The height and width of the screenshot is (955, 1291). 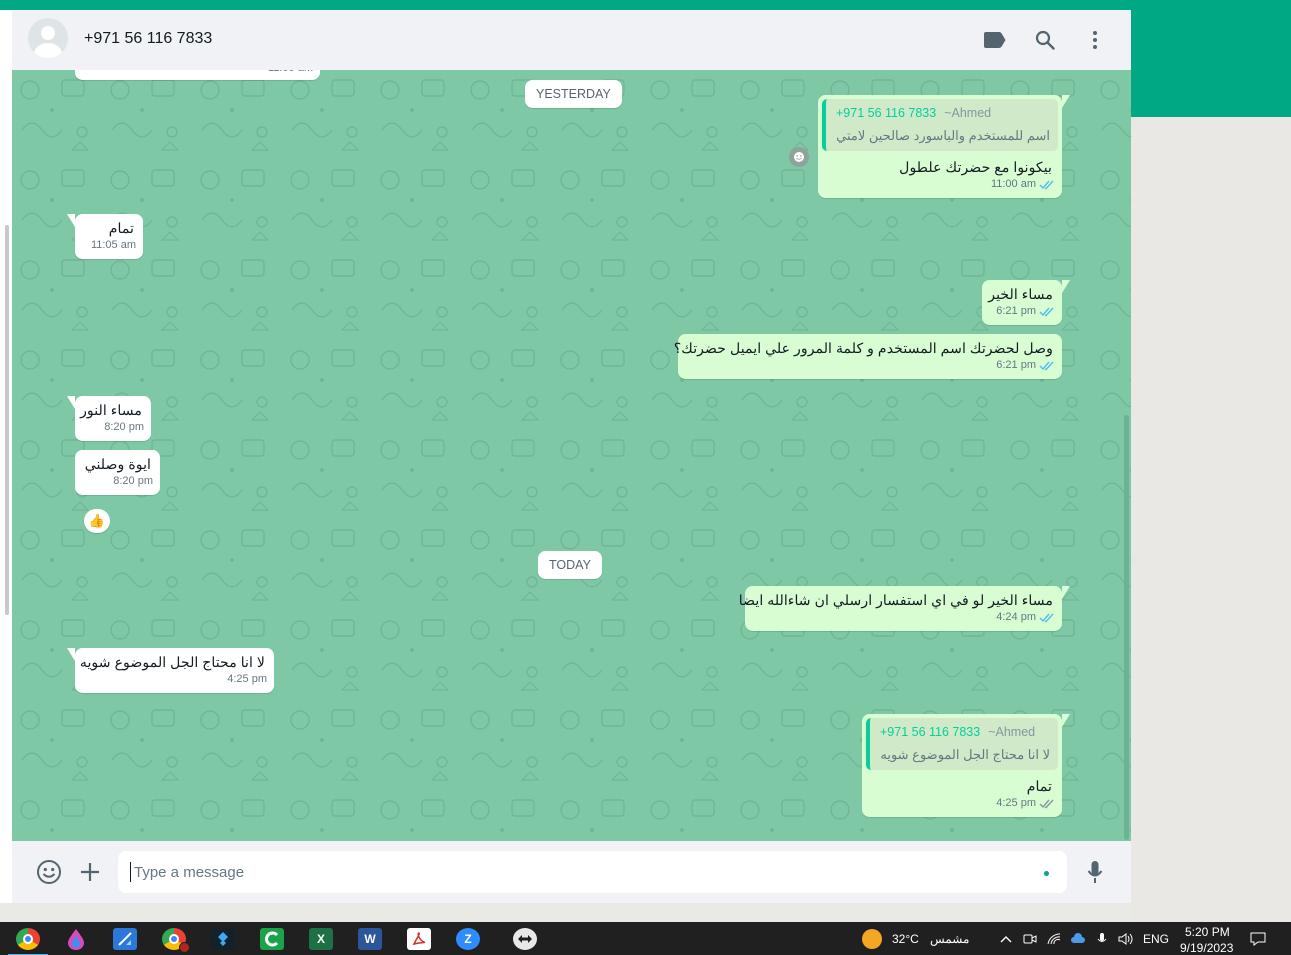 What do you see at coordinates (943, 135) in the screenshot?
I see `quoted-text: اسم للمستخدم والباسورد صالحين لامتي` at bounding box center [943, 135].